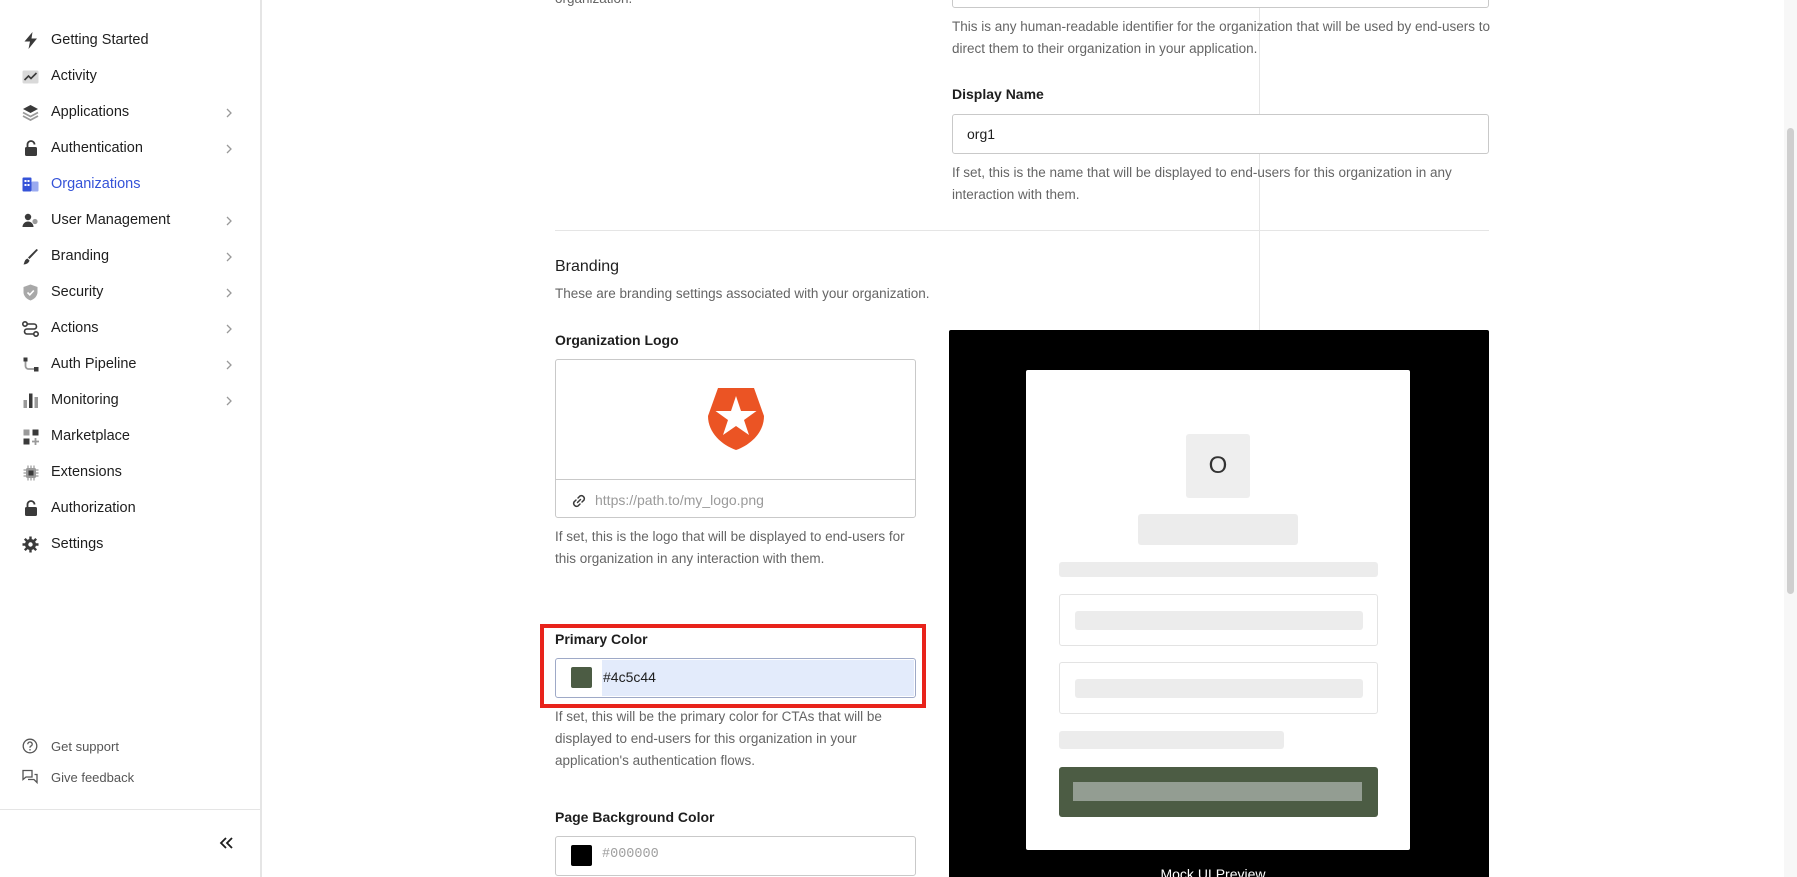 The width and height of the screenshot is (1797, 877). Describe the element at coordinates (131, 400) in the screenshot. I see `sidebar-item-monitoring: Monitoring` at that location.